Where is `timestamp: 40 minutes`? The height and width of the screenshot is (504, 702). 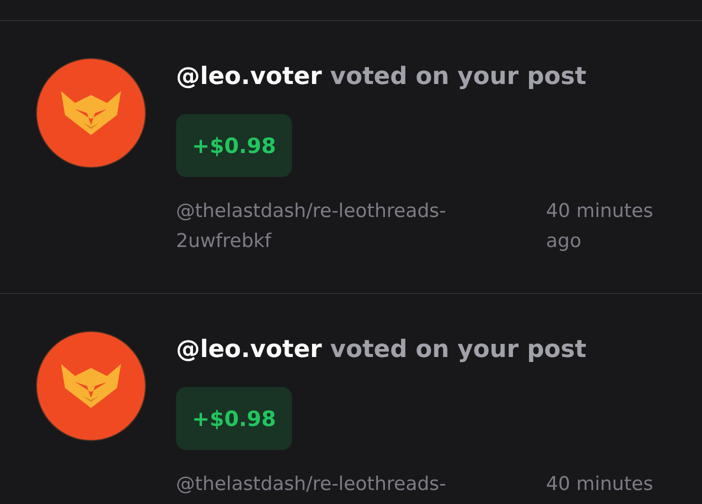 timestamp: 40 minutes is located at coordinates (600, 484).